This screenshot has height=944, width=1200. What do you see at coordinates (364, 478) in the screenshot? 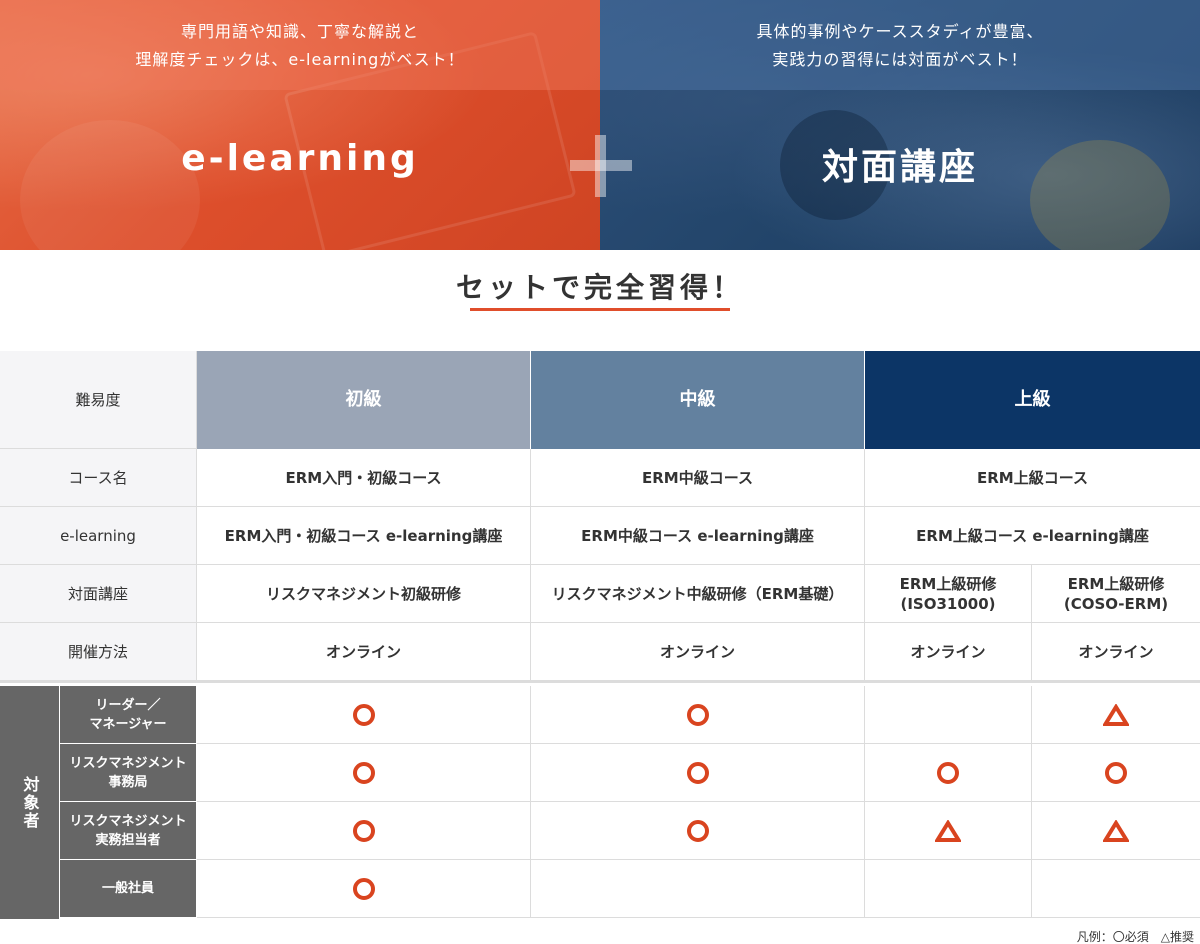
I see `course-name-beginner: ERM入門・初級コース` at bounding box center [364, 478].